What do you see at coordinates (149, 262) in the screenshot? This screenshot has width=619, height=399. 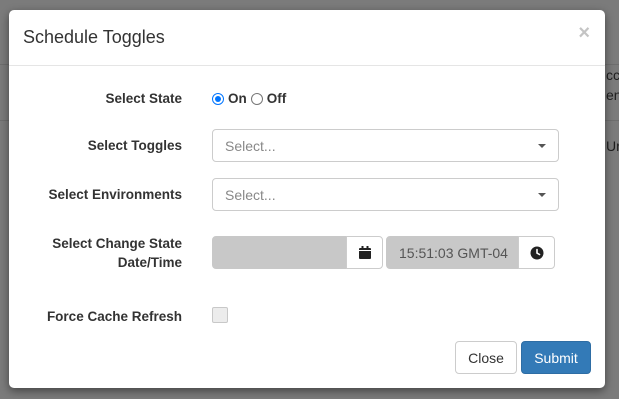 I see `change-state-label-line2: Date/Time` at bounding box center [149, 262].